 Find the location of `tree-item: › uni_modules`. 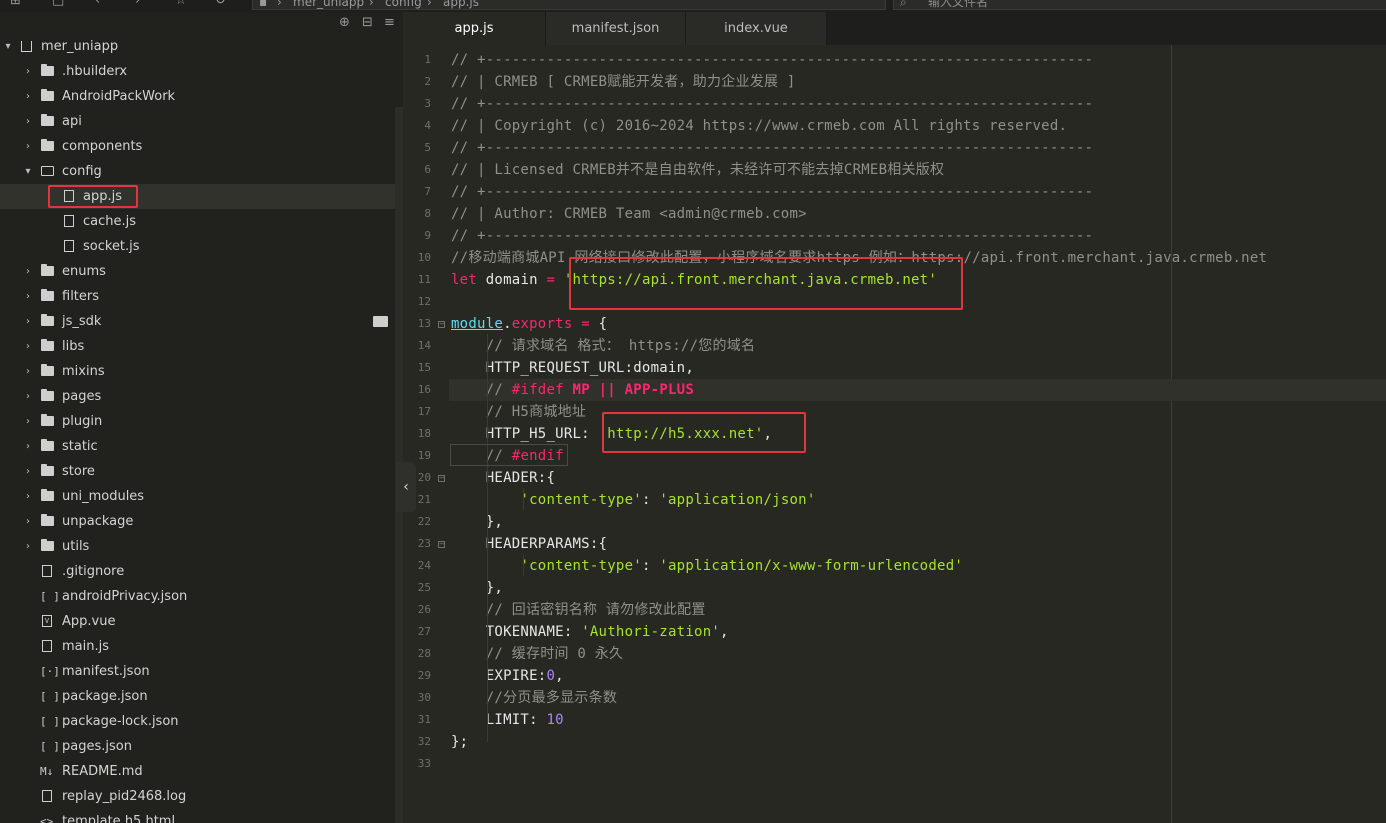

tree-item: › uni_modules is located at coordinates (197, 496).